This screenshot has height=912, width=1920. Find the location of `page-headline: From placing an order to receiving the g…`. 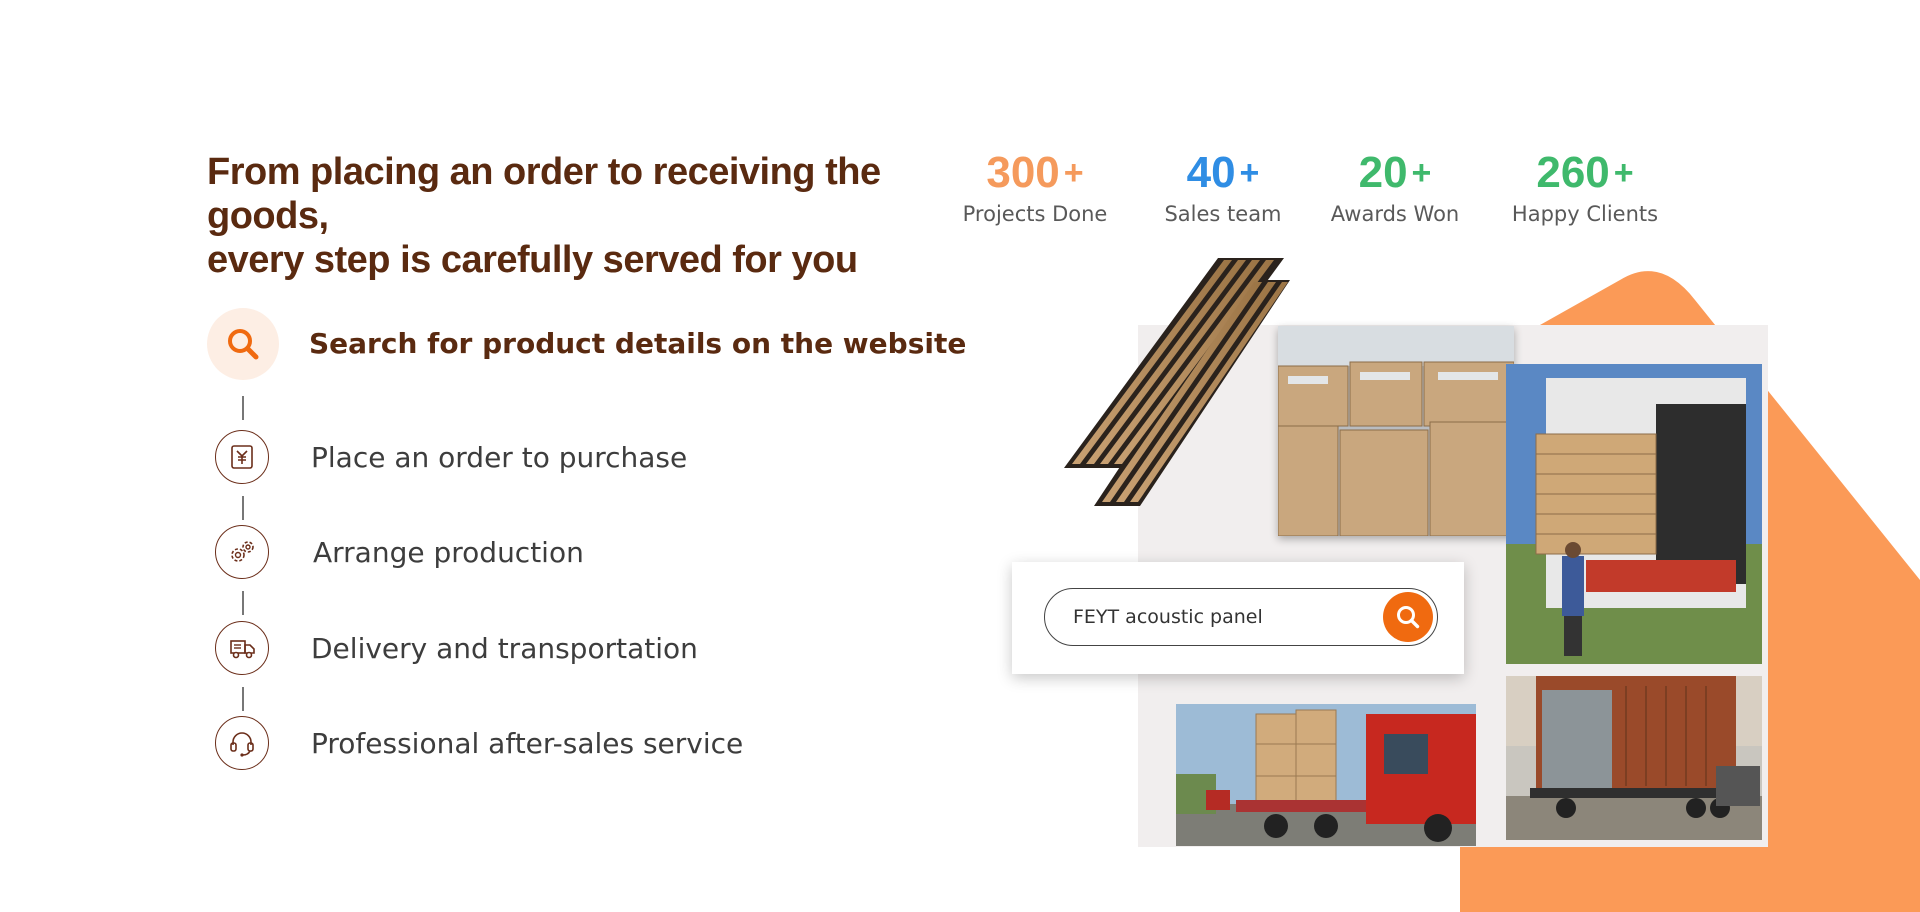

page-headline: From placing an order to receiving the g… is located at coordinates (577, 216).